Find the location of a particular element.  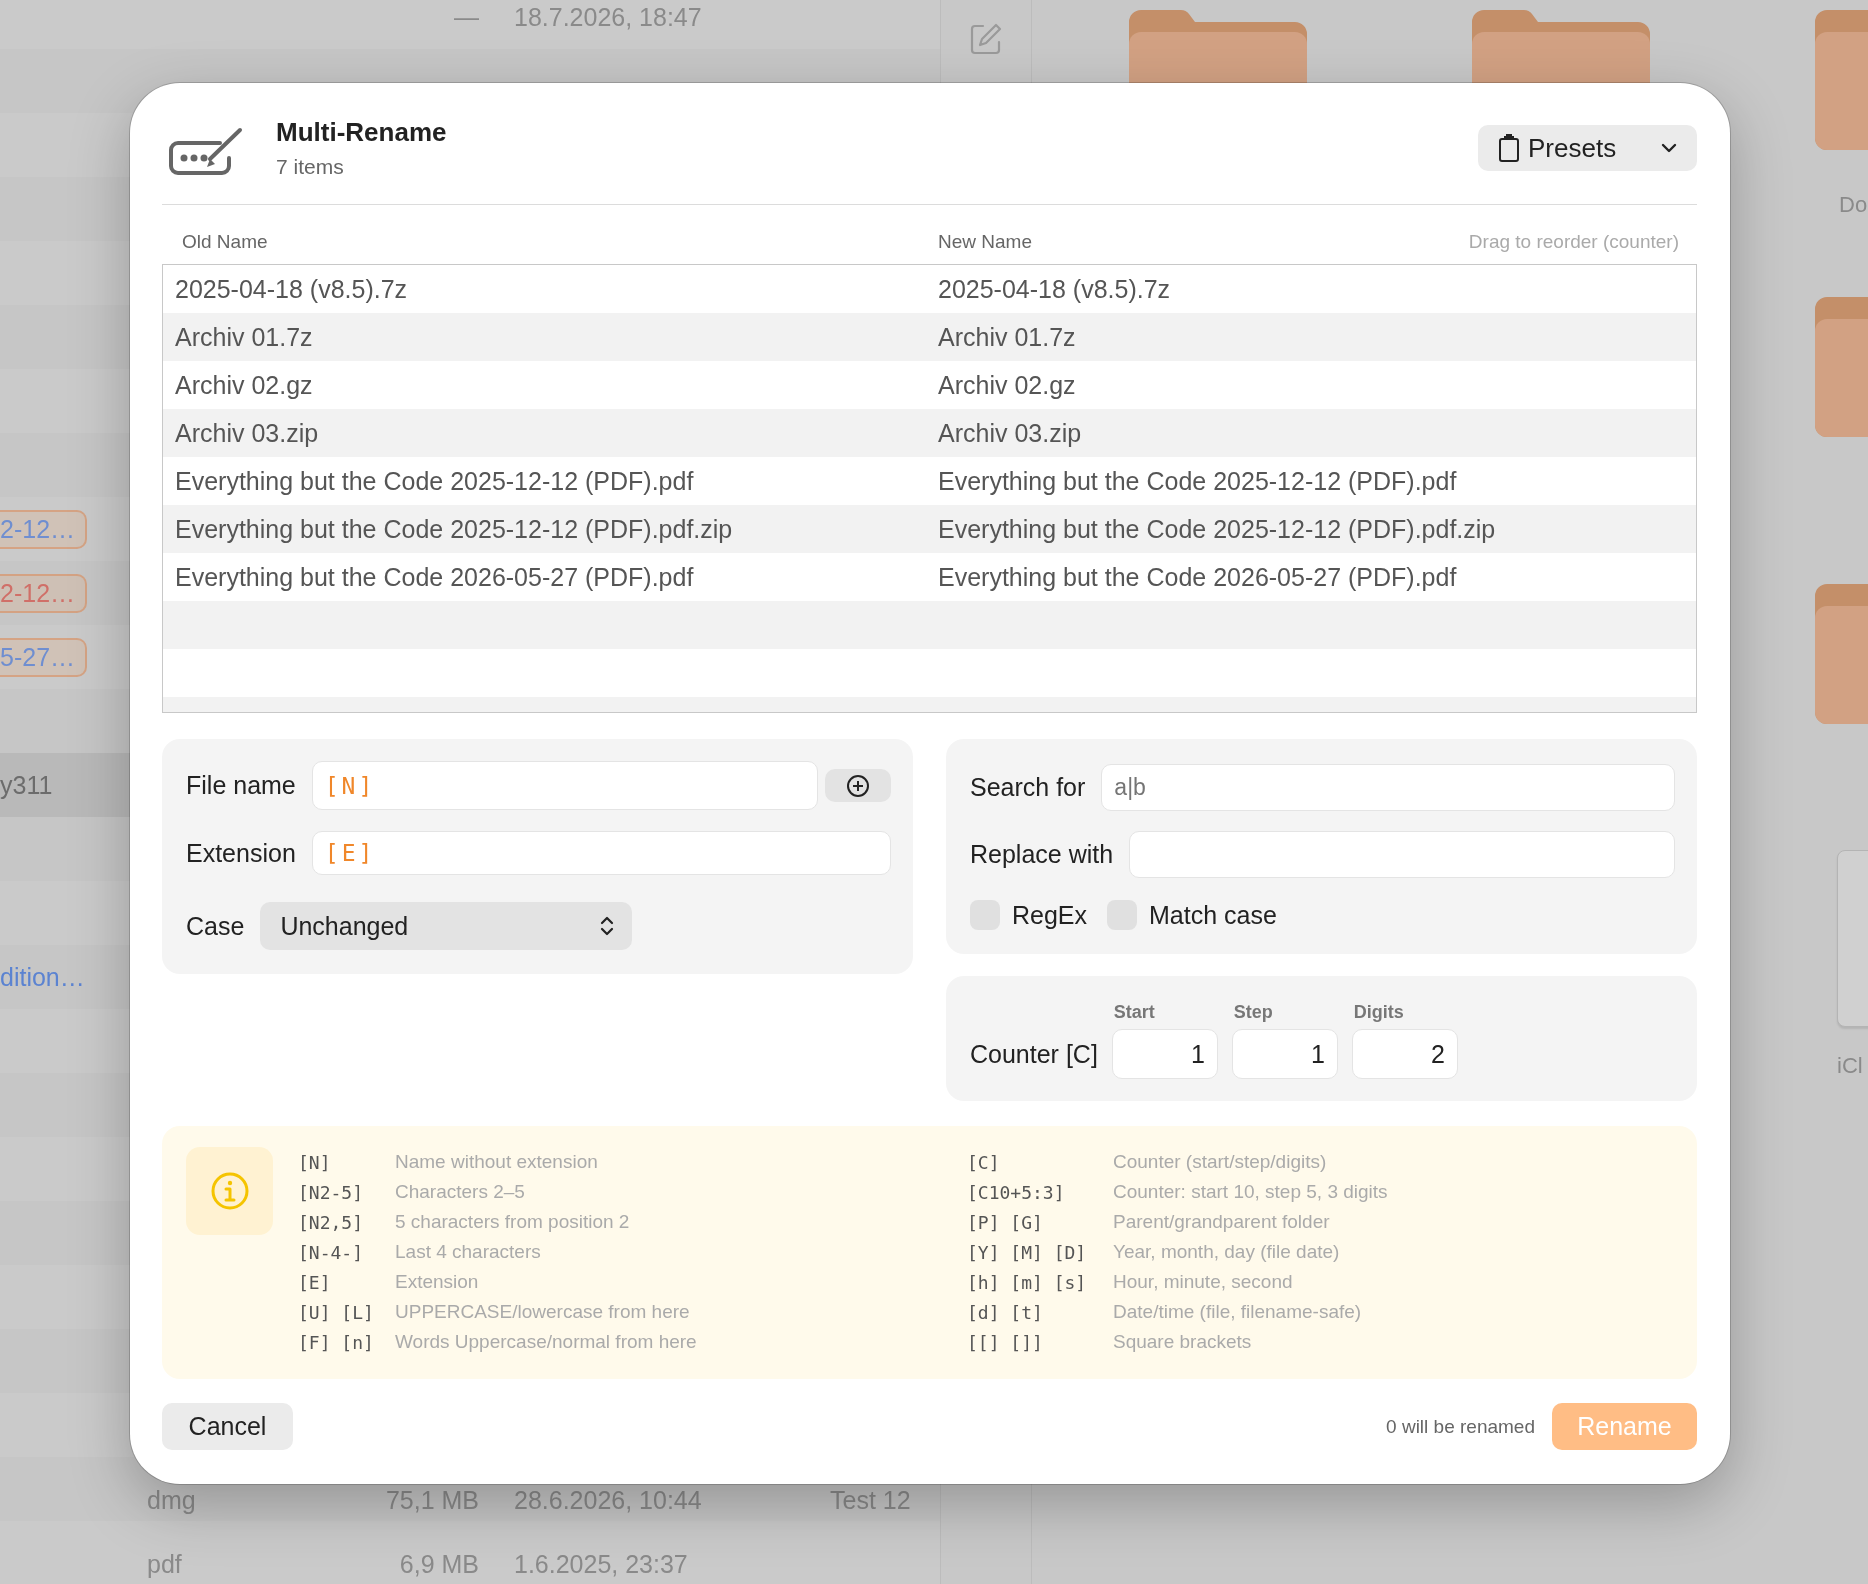

hint-text: Drag to reorder (counter) is located at coordinates (1574, 242).